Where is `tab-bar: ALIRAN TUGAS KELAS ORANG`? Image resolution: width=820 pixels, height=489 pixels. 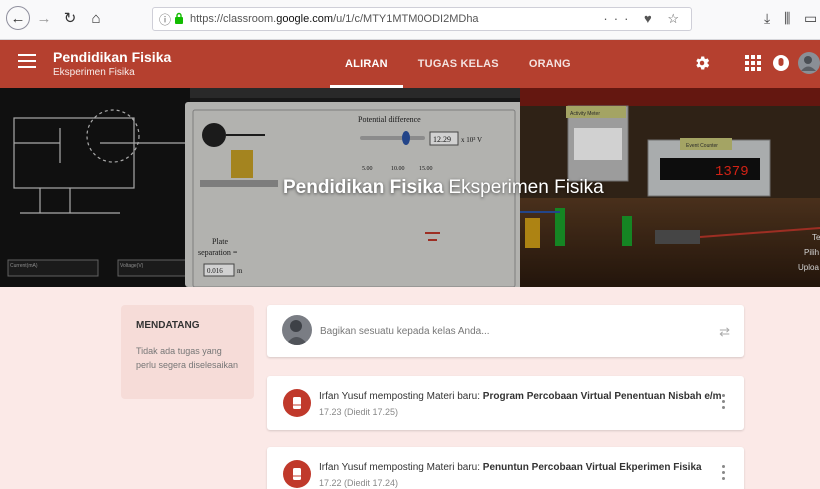
tab-bar: ALIRAN TUGAS KELAS ORANG is located at coordinates (458, 64).